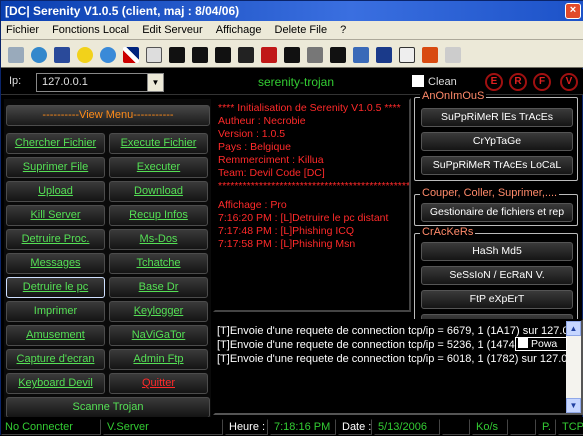 The width and height of the screenshot is (583, 436). Describe the element at coordinates (84, 54) in the screenshot. I see `smiley-icon` at that location.